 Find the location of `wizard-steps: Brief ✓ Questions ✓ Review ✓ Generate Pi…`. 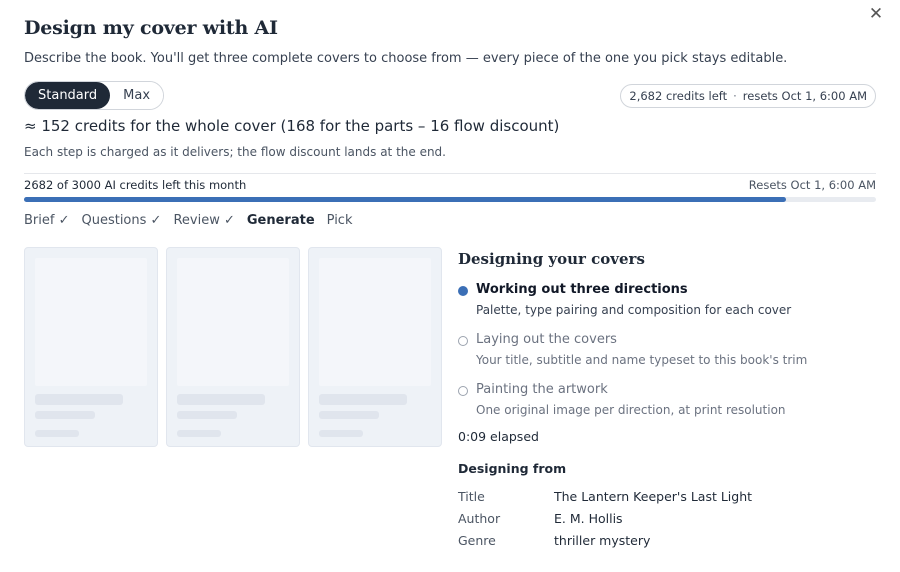

wizard-steps: Brief ✓ Questions ✓ Review ✓ Generate Pi… is located at coordinates (188, 220).